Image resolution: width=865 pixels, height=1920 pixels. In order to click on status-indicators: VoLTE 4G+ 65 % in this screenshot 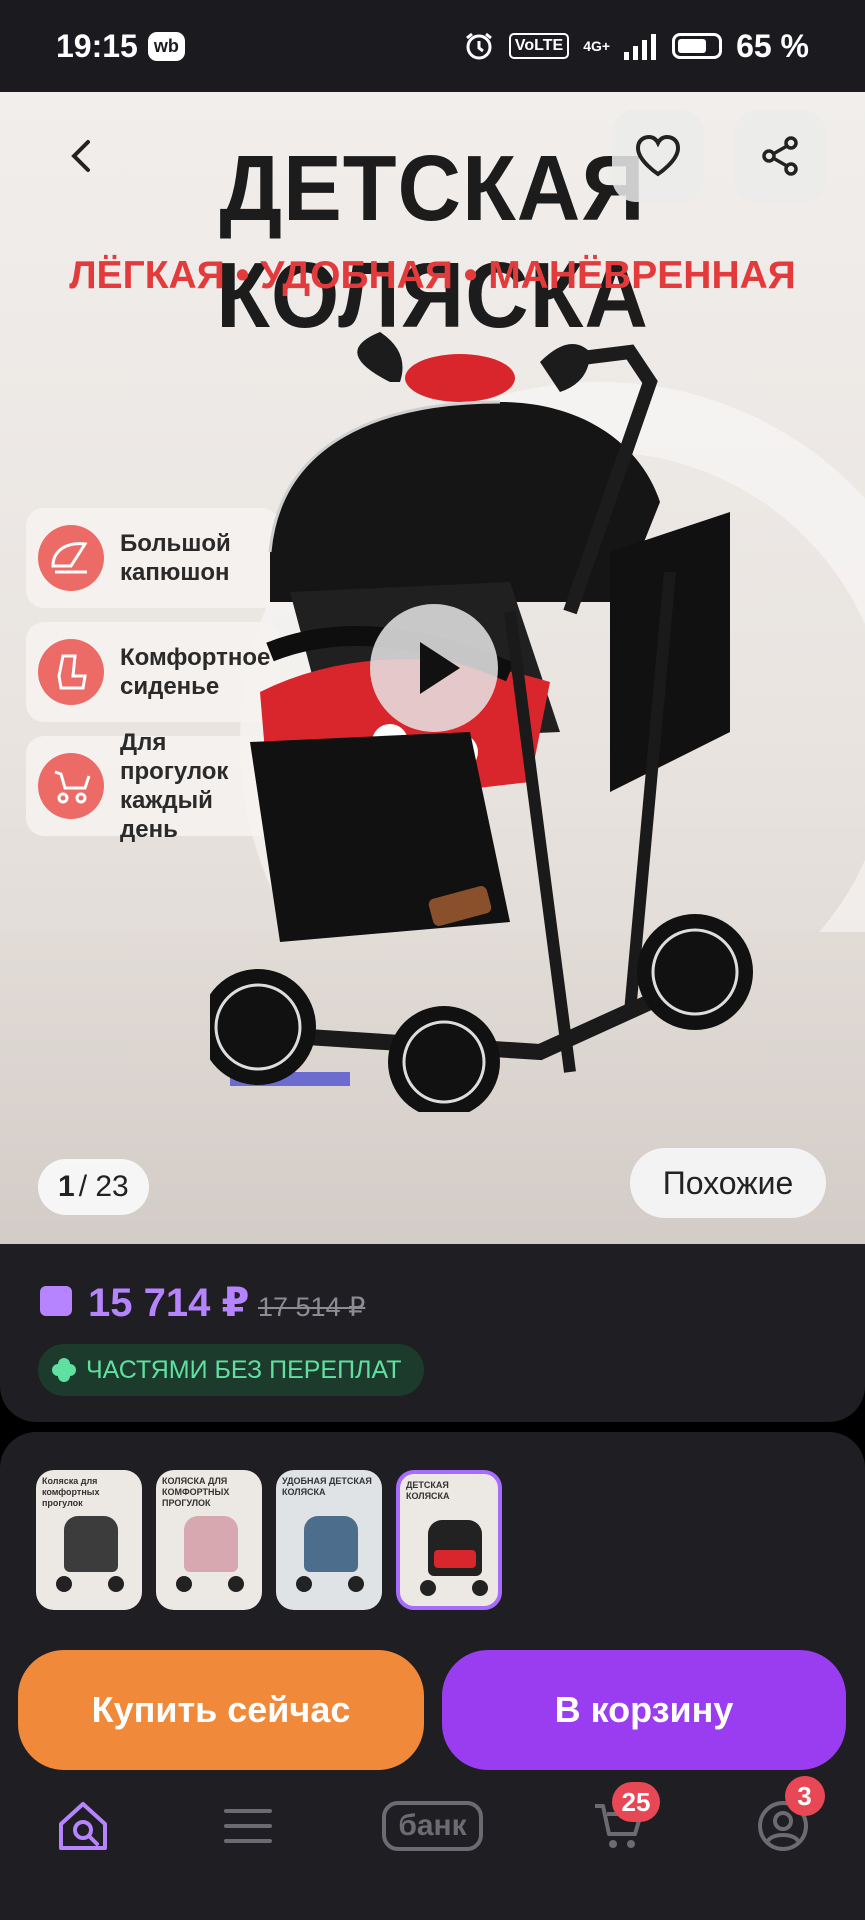, I will do `click(636, 46)`.